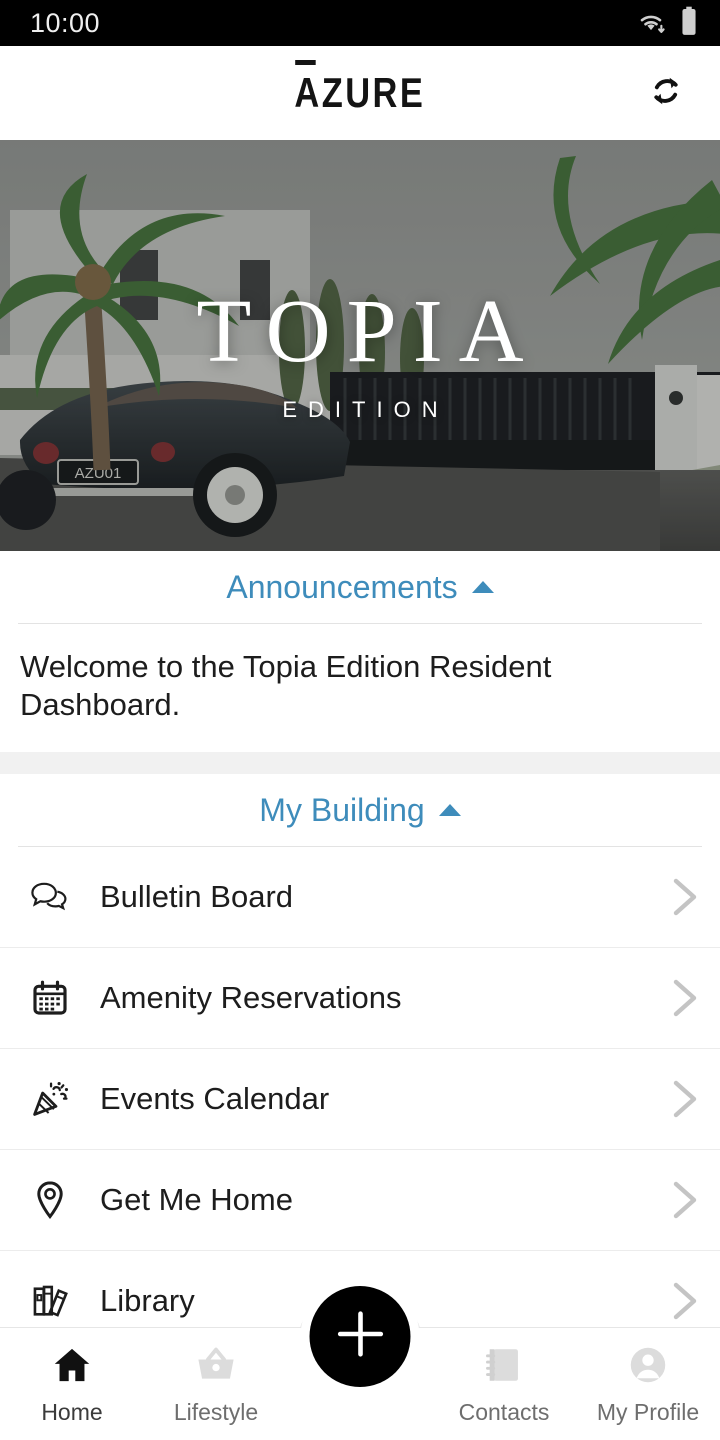 Image resolution: width=720 pixels, height=1440 pixels. What do you see at coordinates (360, 1201) in the screenshot?
I see `list-item-get-me-home: Get Me Home` at bounding box center [360, 1201].